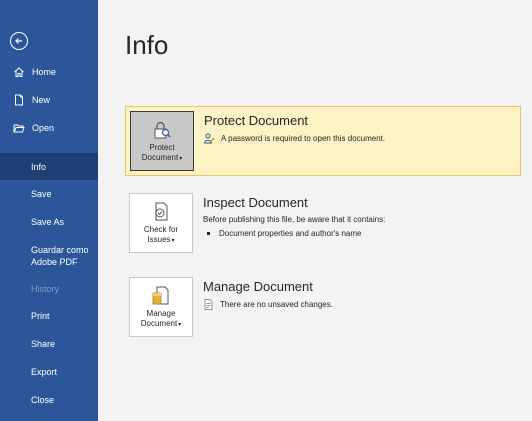  Describe the element at coordinates (160, 157) in the screenshot. I see `protect-tile-line2: Document` at that location.